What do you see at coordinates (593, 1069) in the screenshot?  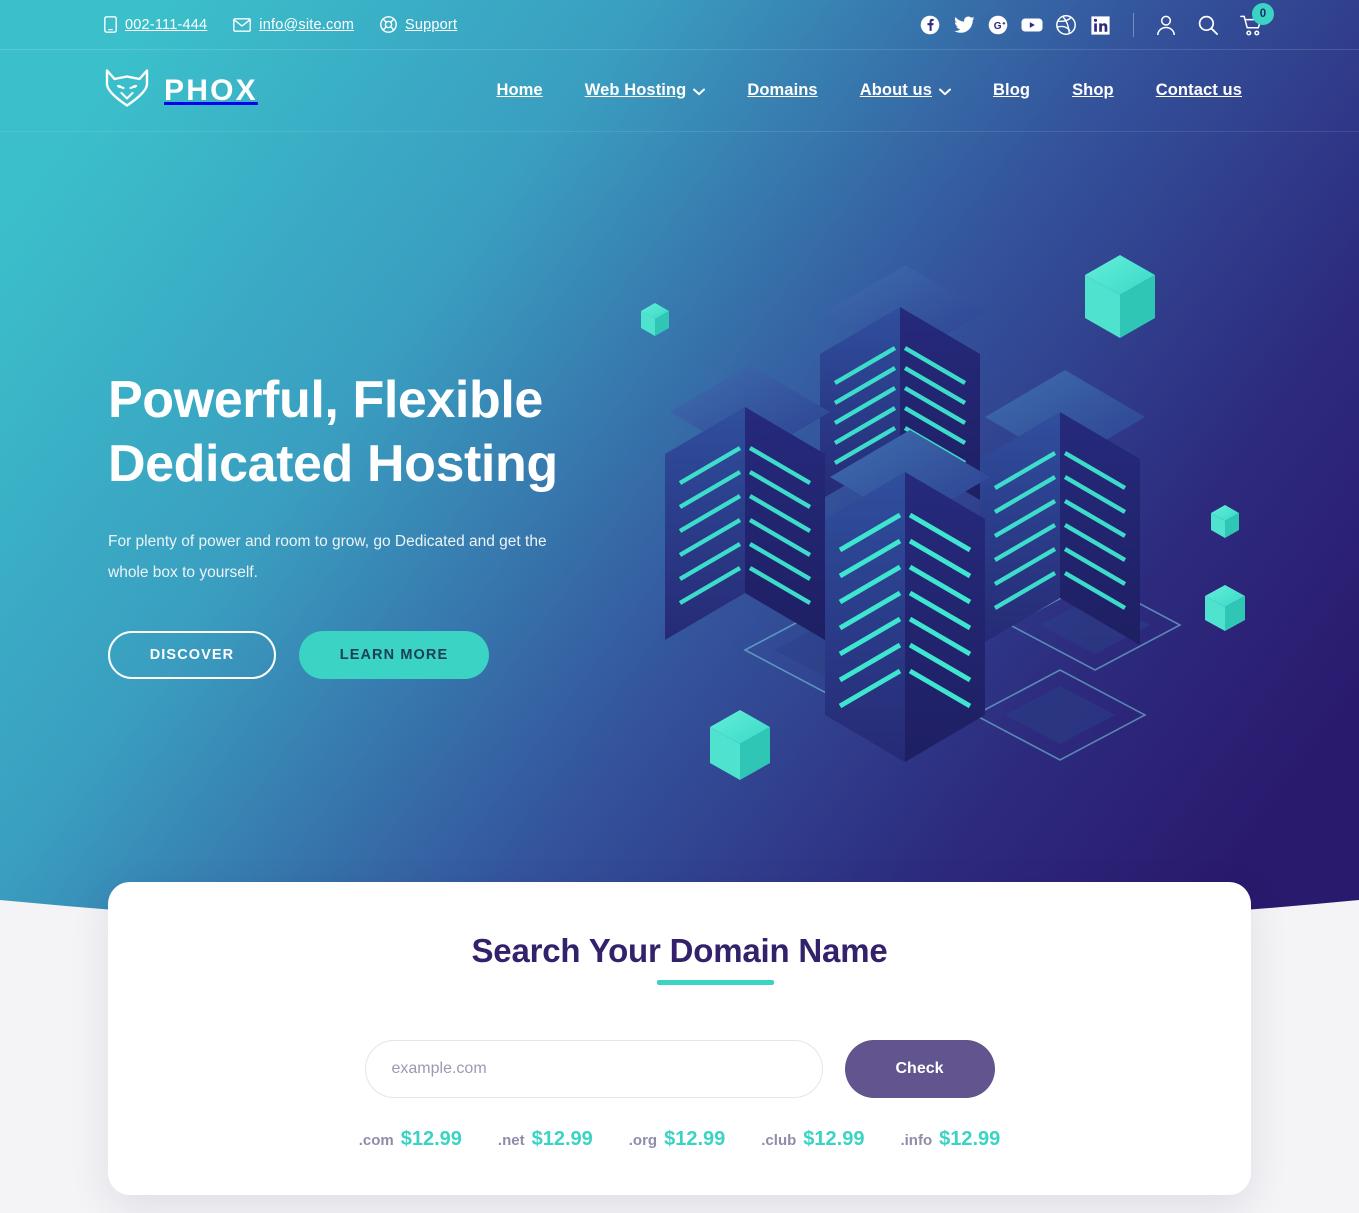 I see `domain-search-input` at bounding box center [593, 1069].